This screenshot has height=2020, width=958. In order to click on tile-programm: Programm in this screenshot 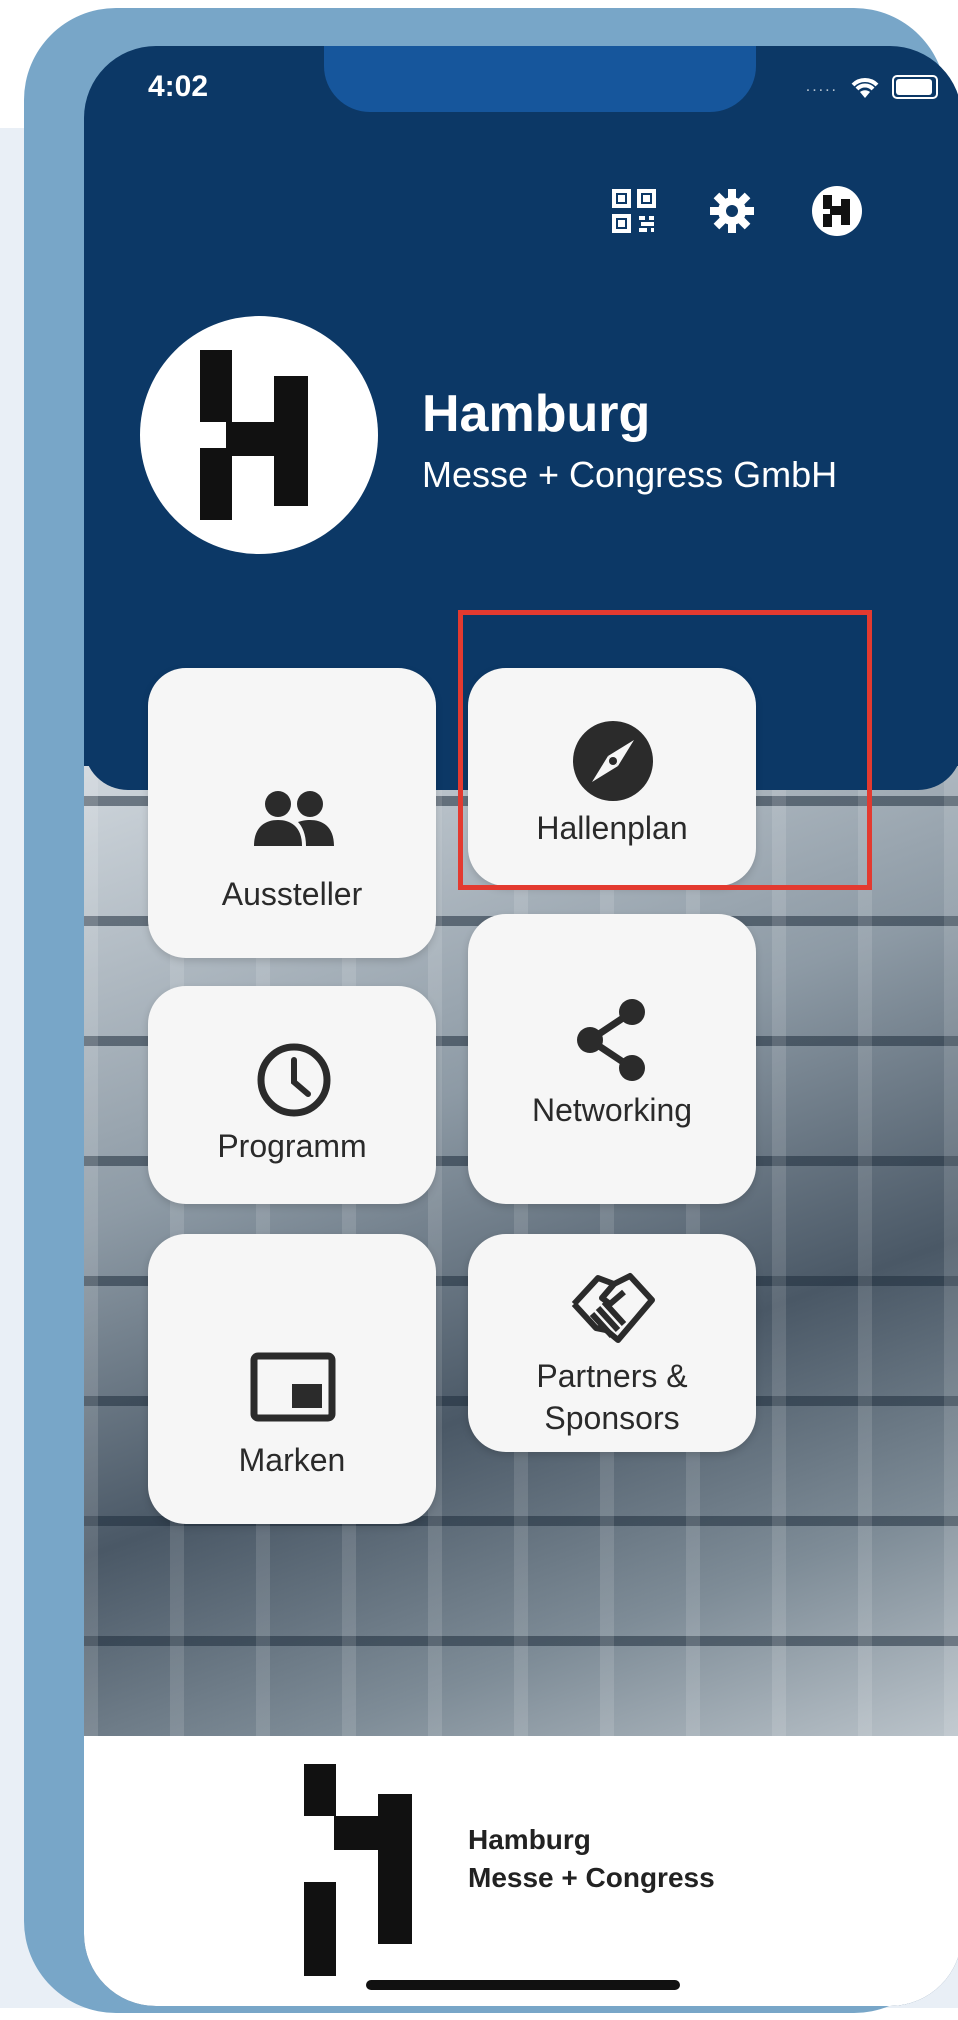, I will do `click(292, 1095)`.